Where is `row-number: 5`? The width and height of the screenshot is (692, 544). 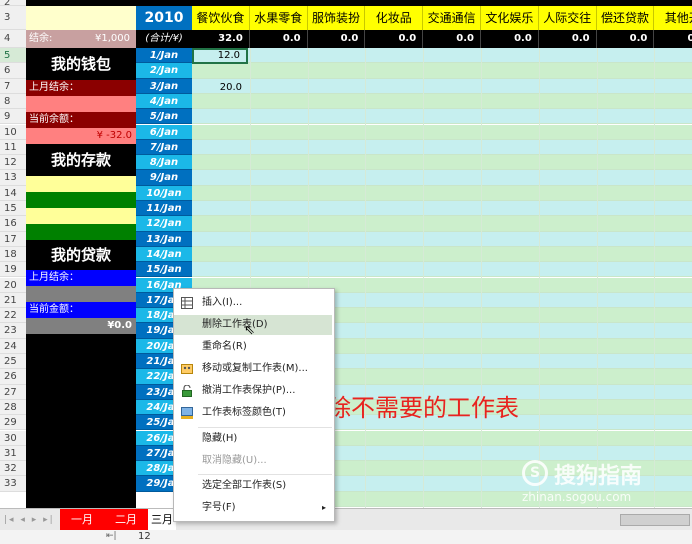
row-number: 5 is located at coordinates (13, 56).